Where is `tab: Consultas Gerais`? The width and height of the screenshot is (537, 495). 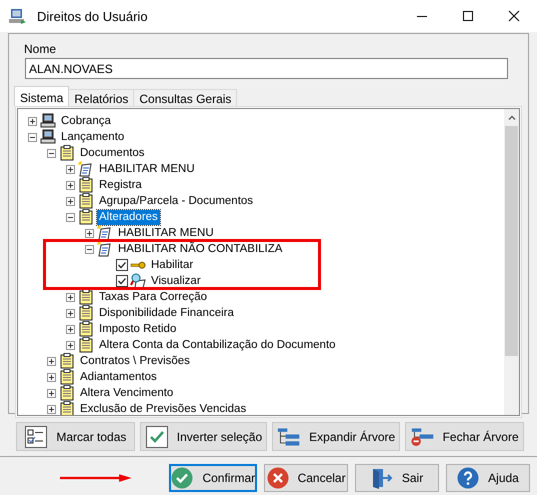 tab: Consultas Gerais is located at coordinates (185, 97).